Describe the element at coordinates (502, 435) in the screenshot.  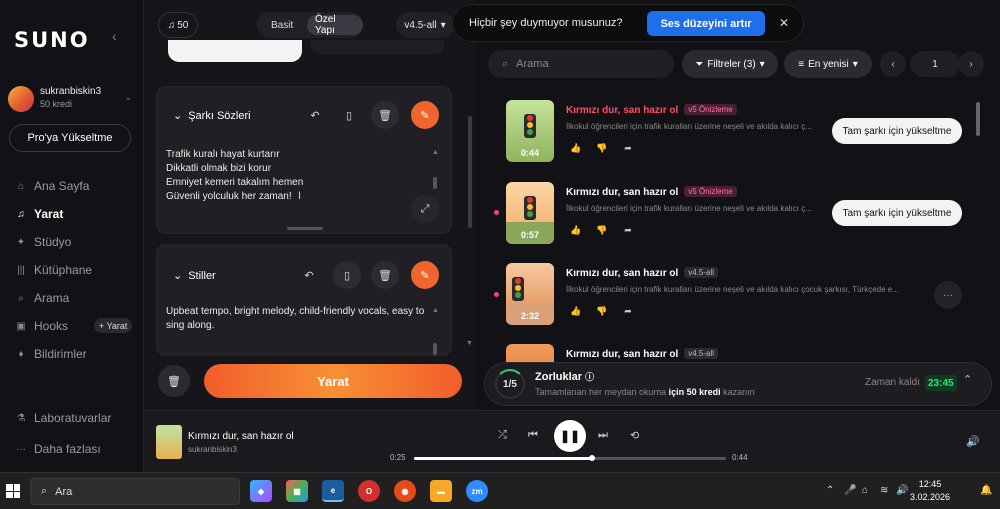
I see `shuffle-icon: ⤮` at that location.